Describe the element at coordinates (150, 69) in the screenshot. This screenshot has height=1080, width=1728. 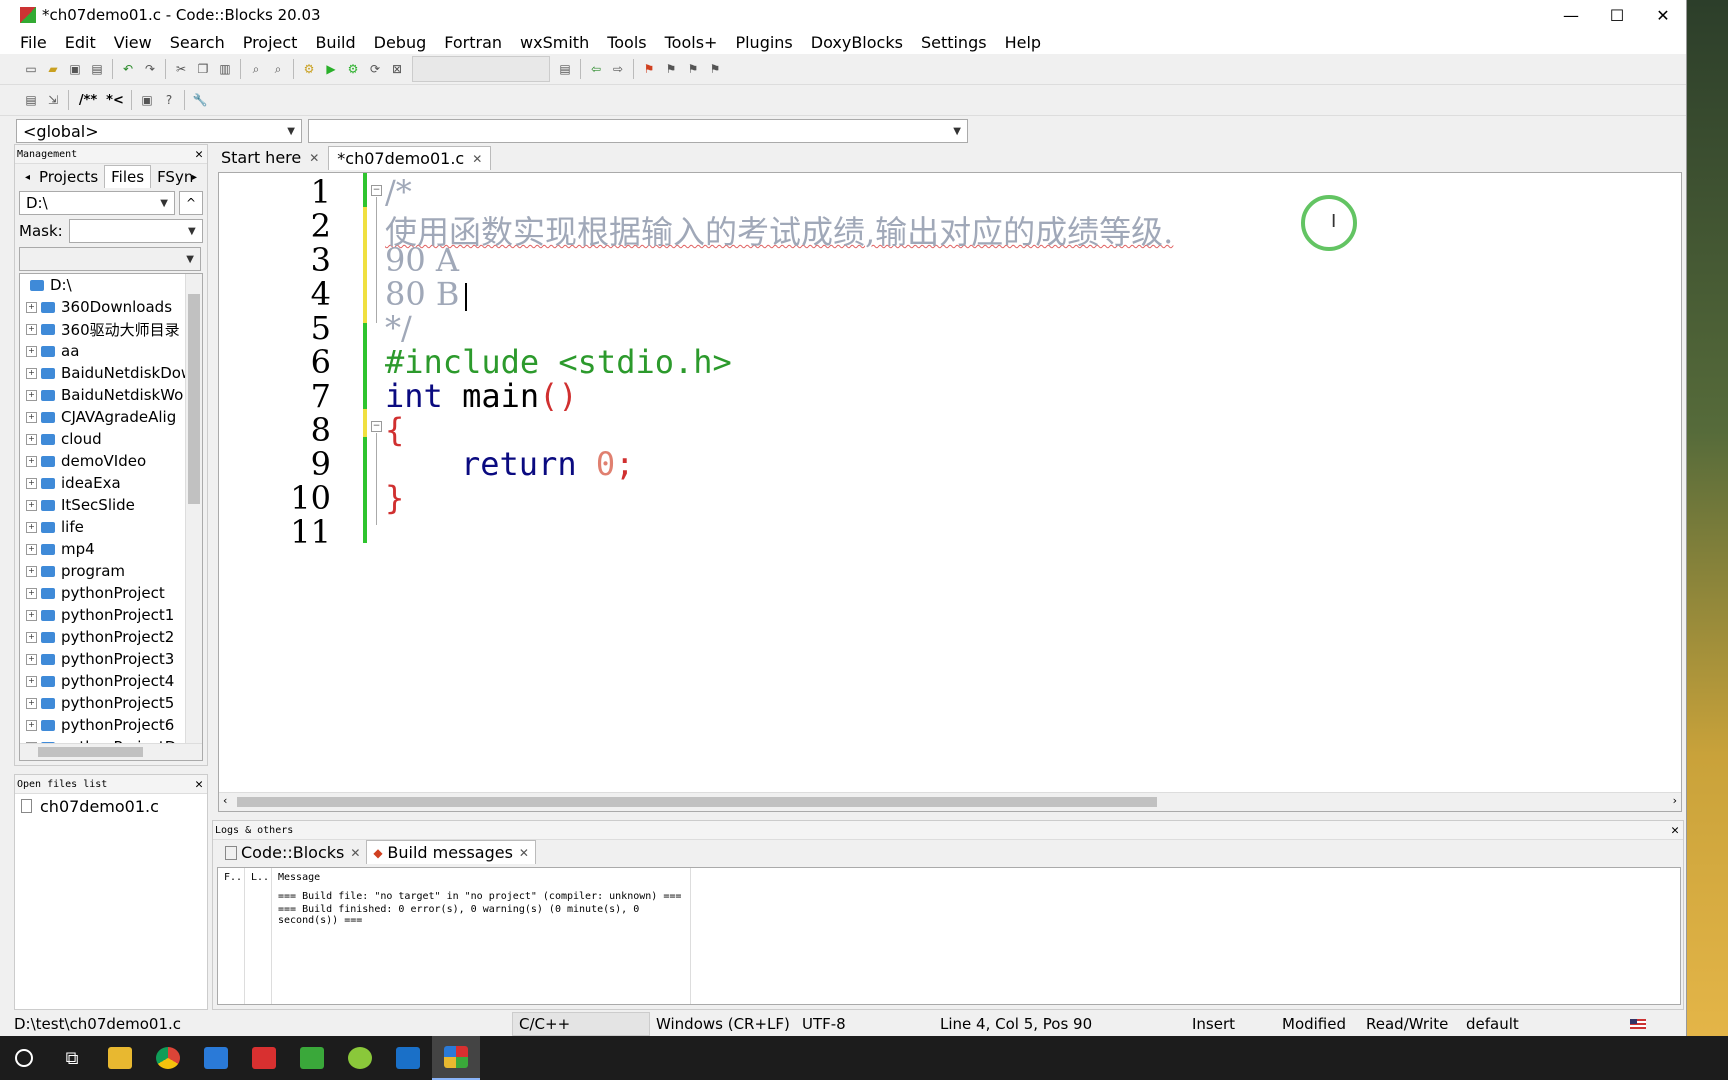
I see `redo-icon: ↷` at that location.